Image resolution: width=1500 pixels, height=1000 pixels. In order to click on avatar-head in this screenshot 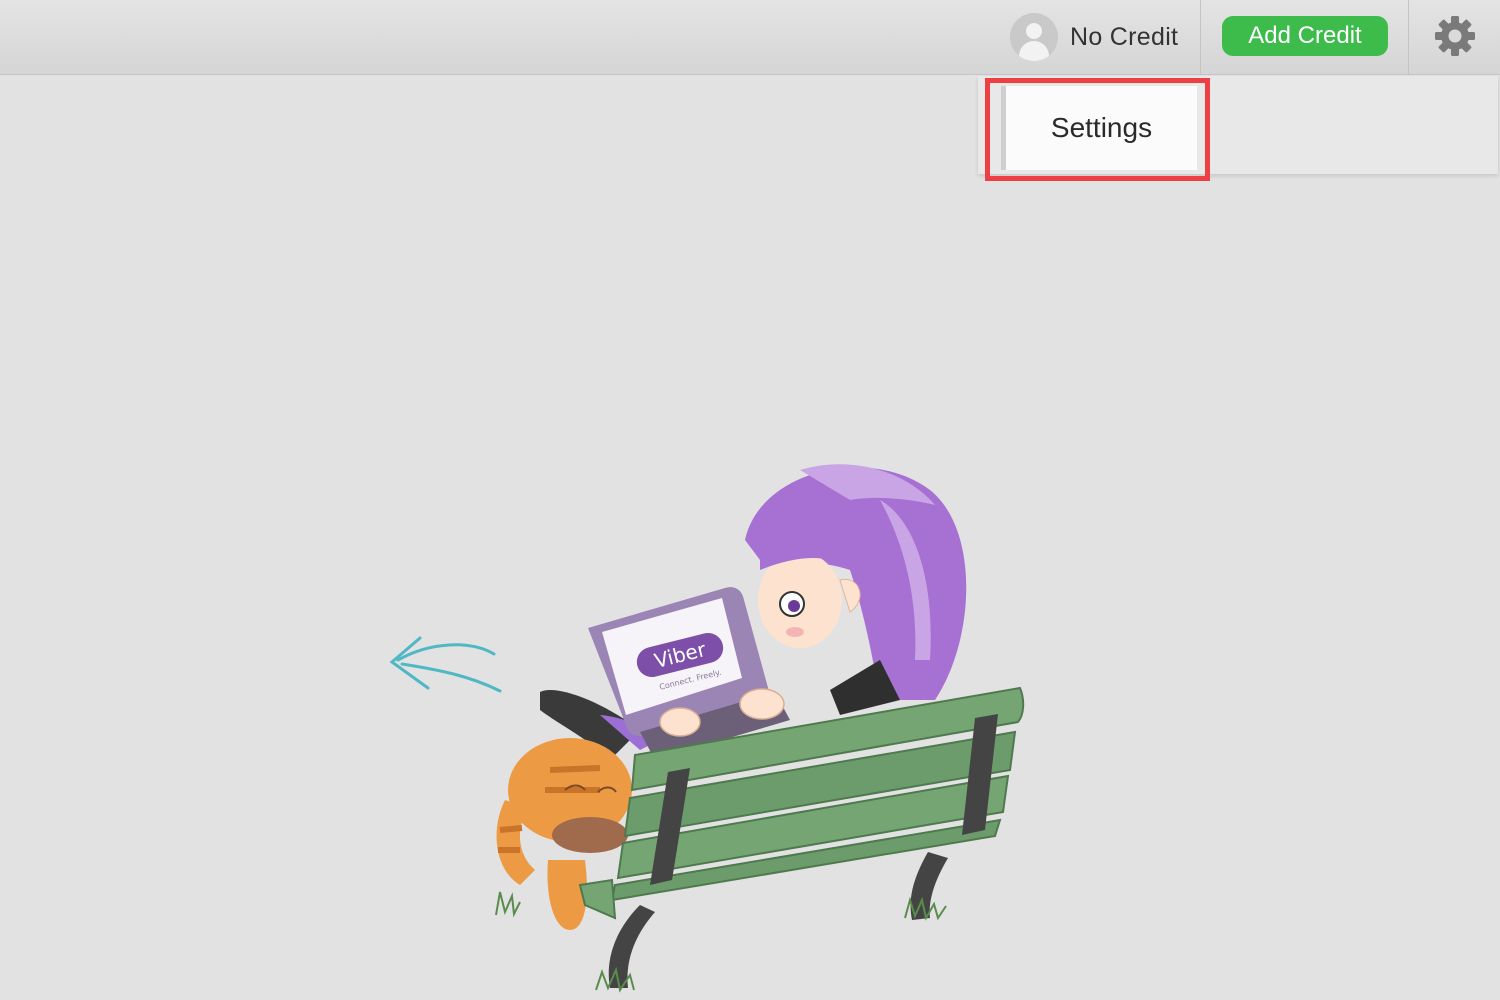, I will do `click(1034, 31)`.